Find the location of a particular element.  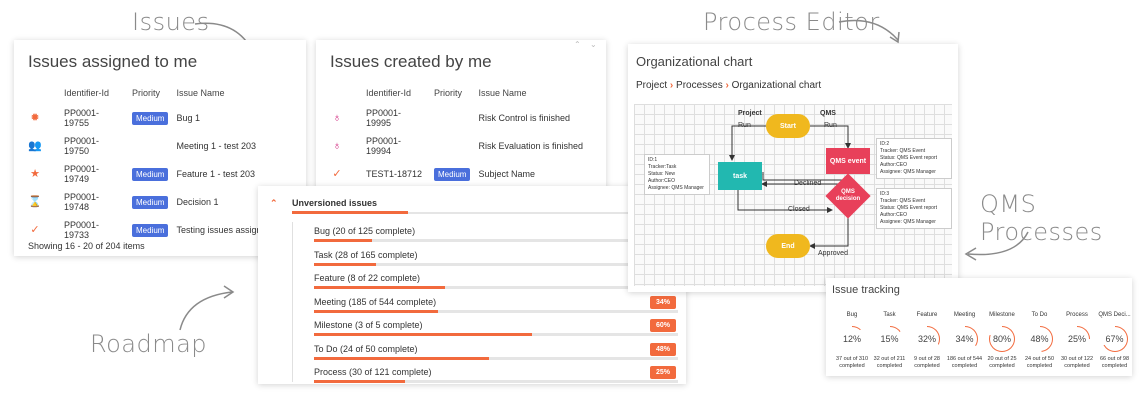

progress-ring: 67% is located at coordinates (1114, 339).